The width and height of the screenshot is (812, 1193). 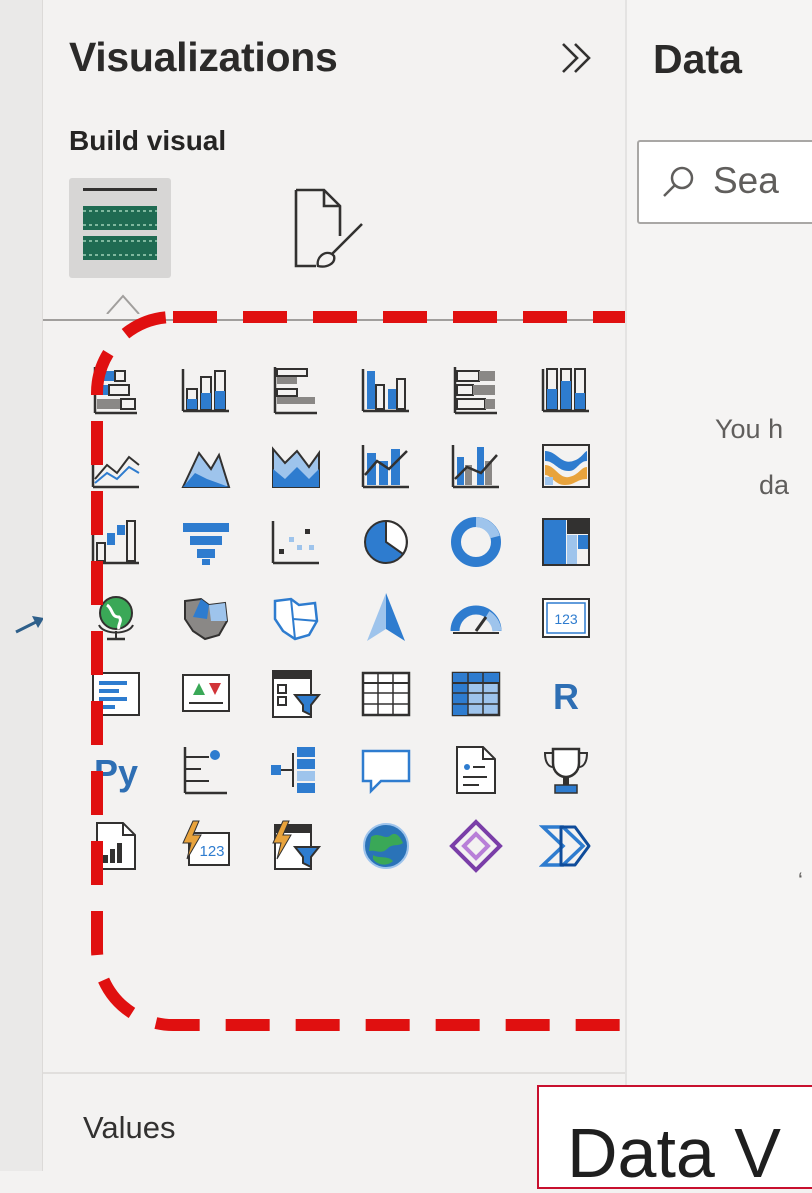 I want to click on slicer-icon, so click(x=296, y=694).